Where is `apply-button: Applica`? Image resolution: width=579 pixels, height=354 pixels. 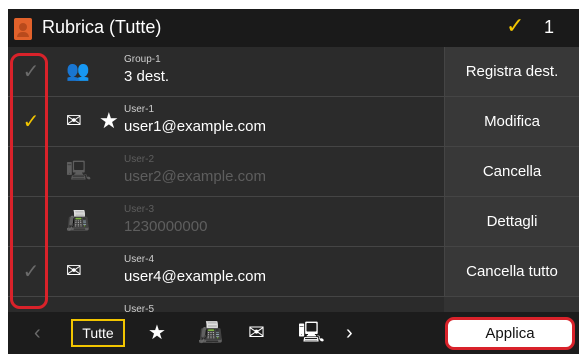
apply-button: Applica is located at coordinates (510, 333).